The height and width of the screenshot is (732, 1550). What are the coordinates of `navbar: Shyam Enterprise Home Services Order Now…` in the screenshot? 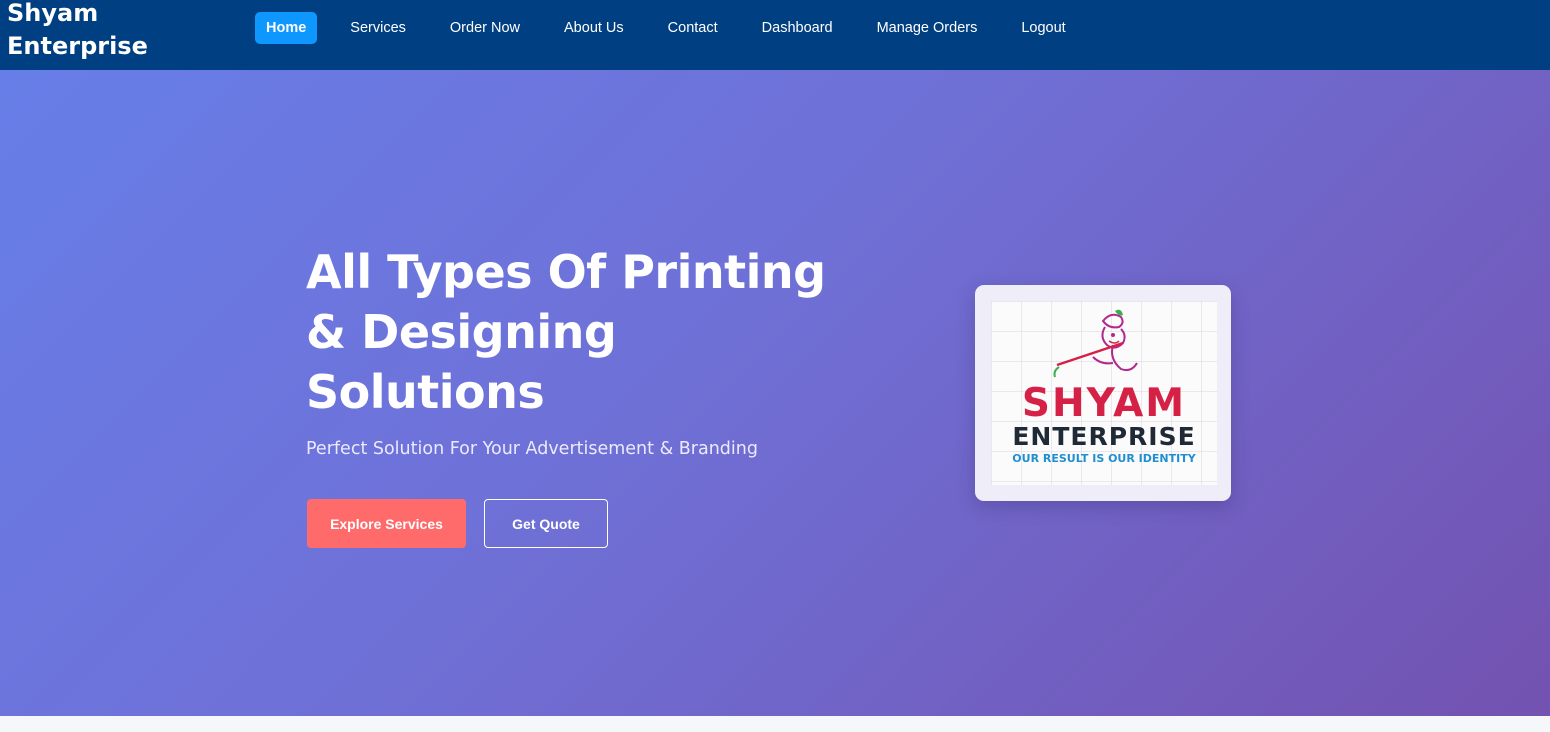 It's located at (775, 35).